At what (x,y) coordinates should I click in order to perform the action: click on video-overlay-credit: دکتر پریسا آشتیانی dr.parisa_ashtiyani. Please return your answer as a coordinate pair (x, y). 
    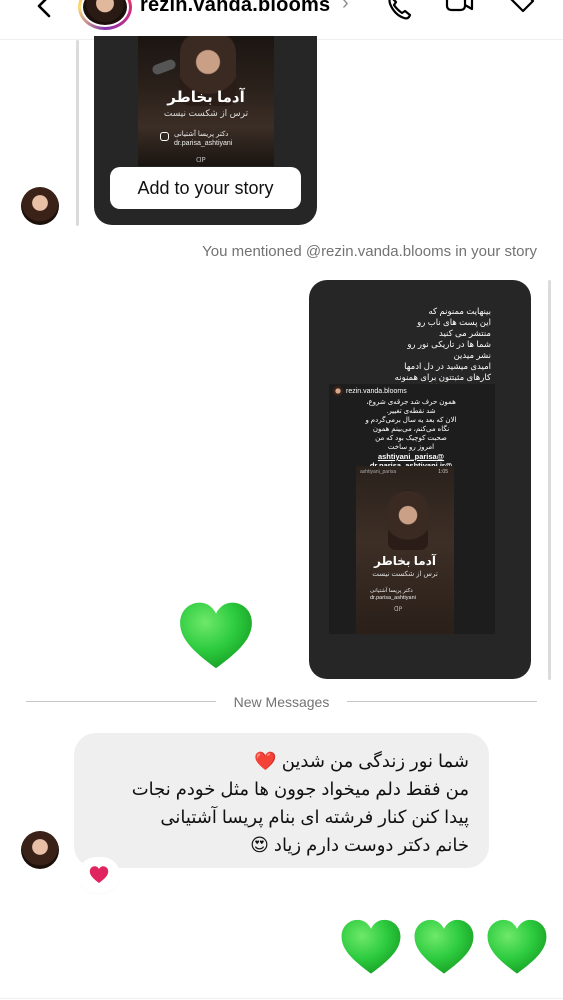
    Looking at the image, I should click on (393, 594).